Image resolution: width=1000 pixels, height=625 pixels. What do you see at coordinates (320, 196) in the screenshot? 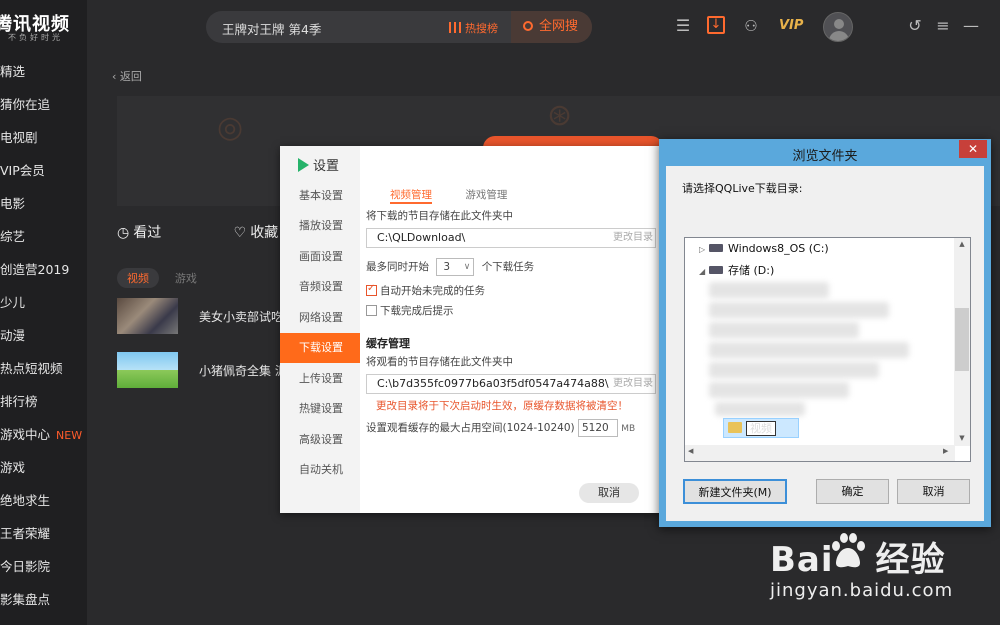
I see `settings-nav-item: 基本设置` at bounding box center [320, 196].